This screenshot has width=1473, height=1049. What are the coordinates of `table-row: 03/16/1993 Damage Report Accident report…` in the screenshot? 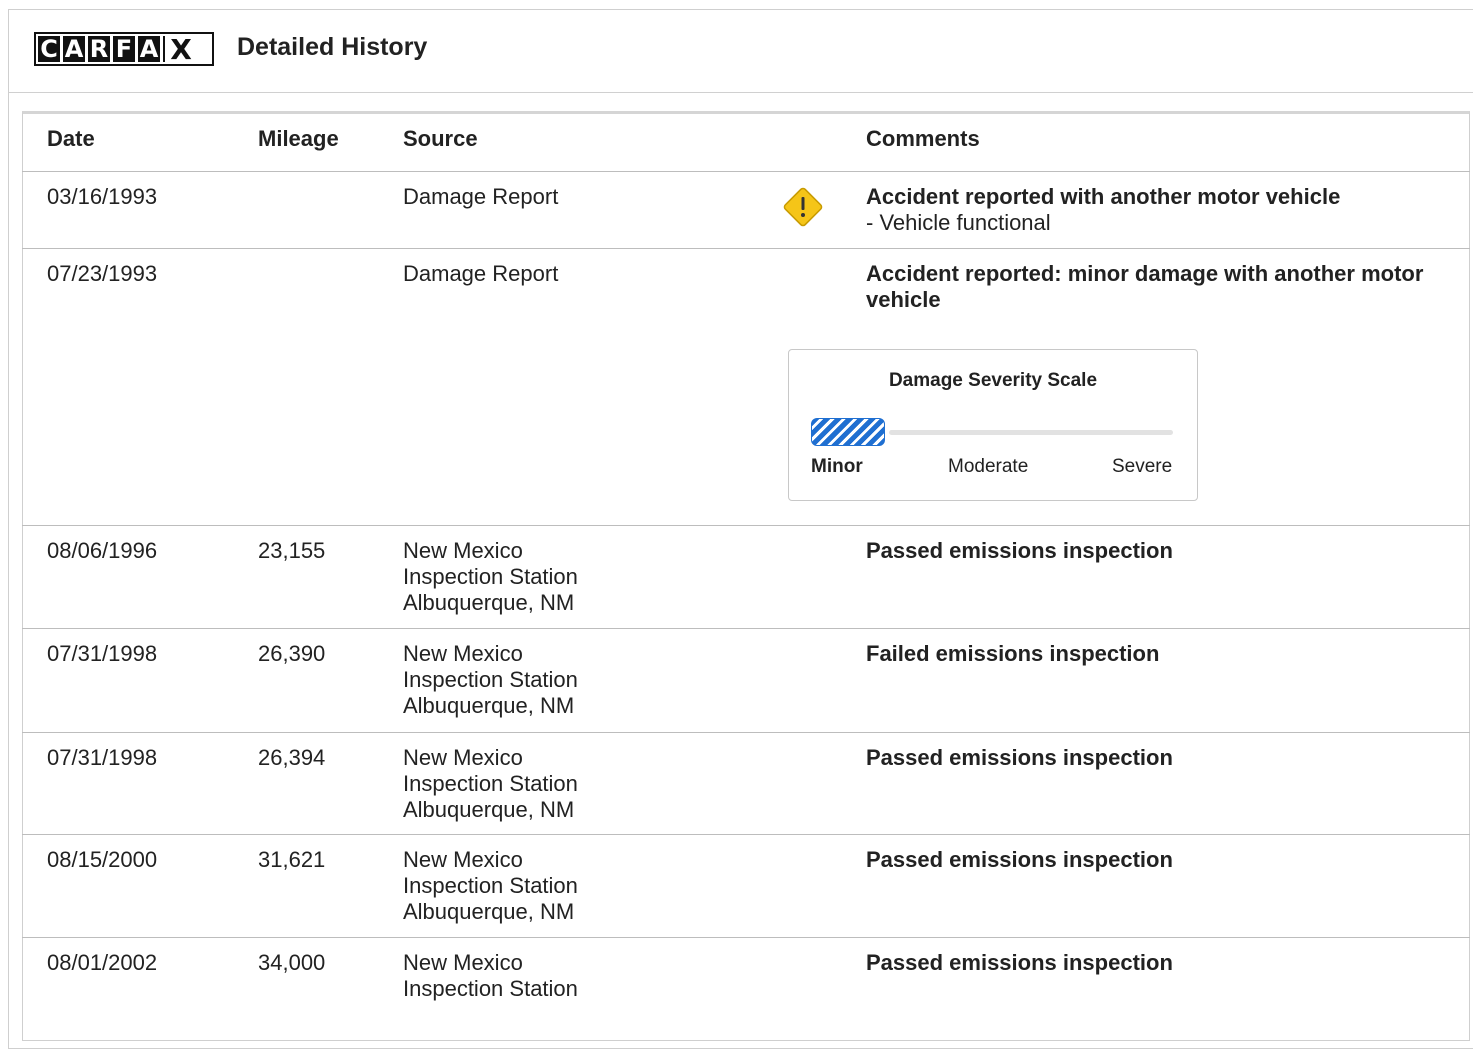 It's located at (746, 210).